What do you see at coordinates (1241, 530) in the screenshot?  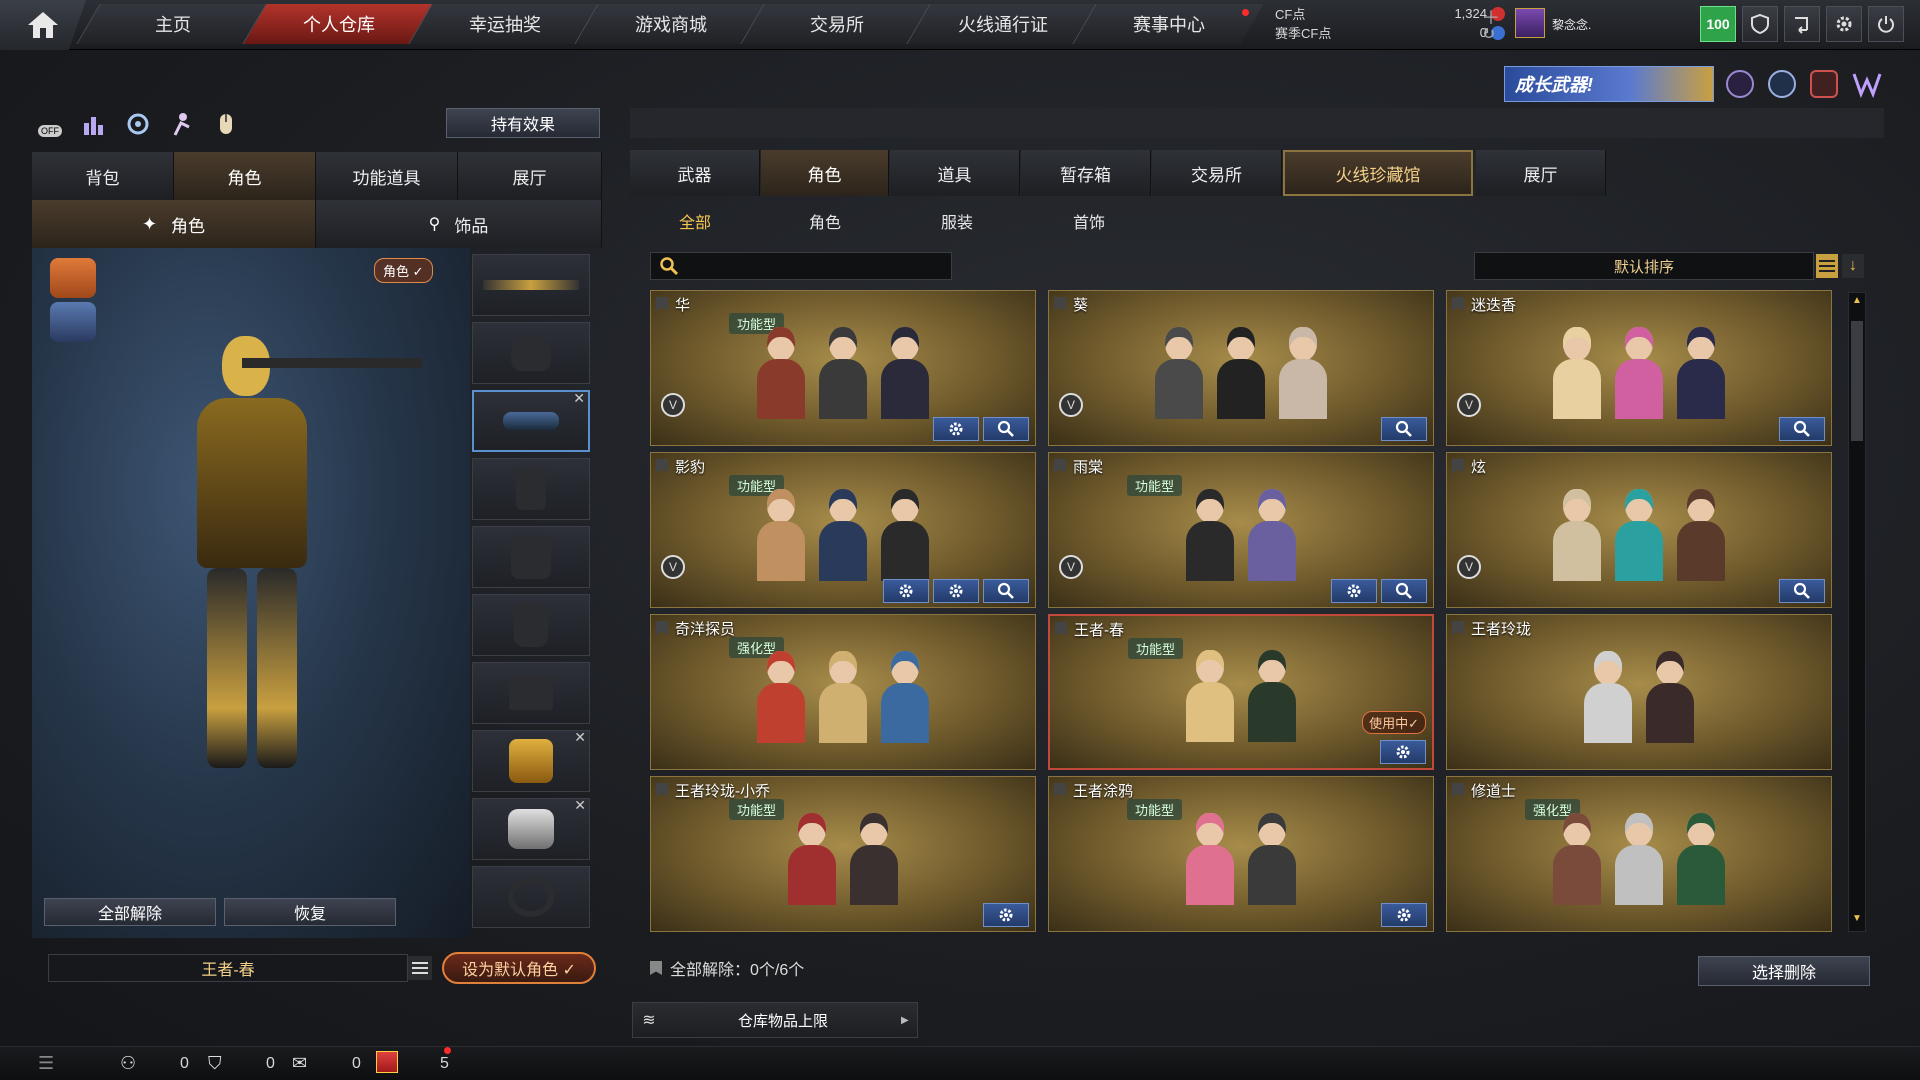 I see `collection-card: 雨棠 功能型 V` at bounding box center [1241, 530].